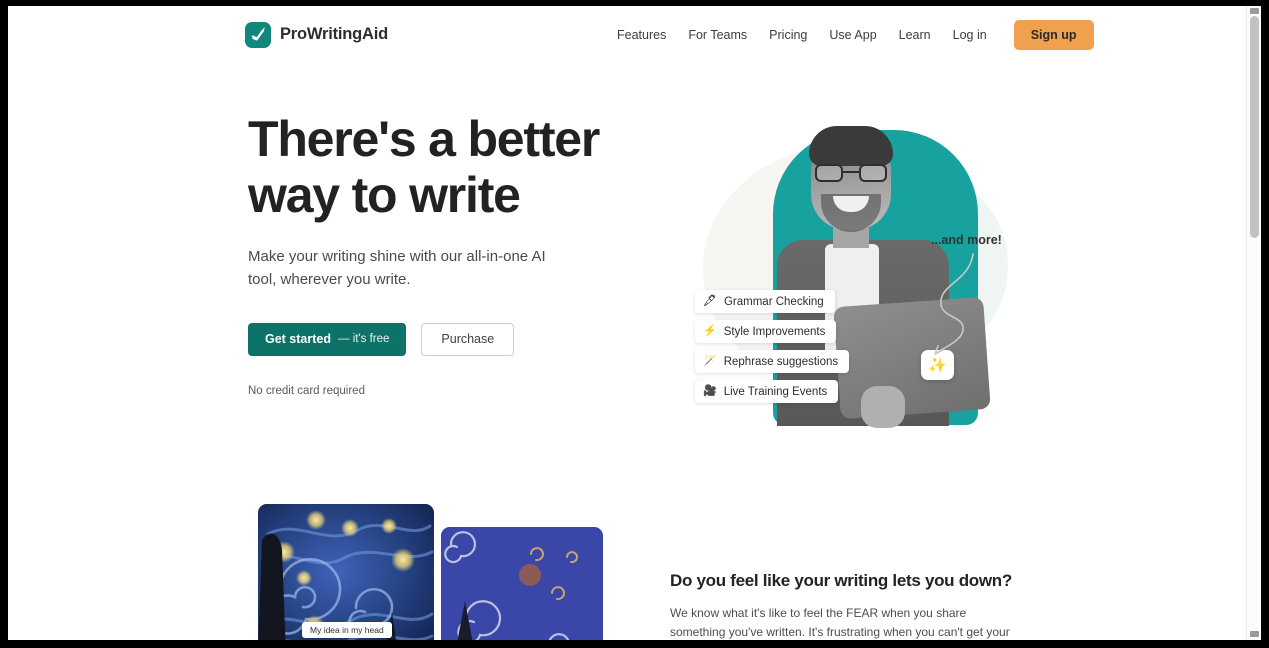  Describe the element at coordinates (915, 35) in the screenshot. I see `nav-item-learn: Learn` at that location.